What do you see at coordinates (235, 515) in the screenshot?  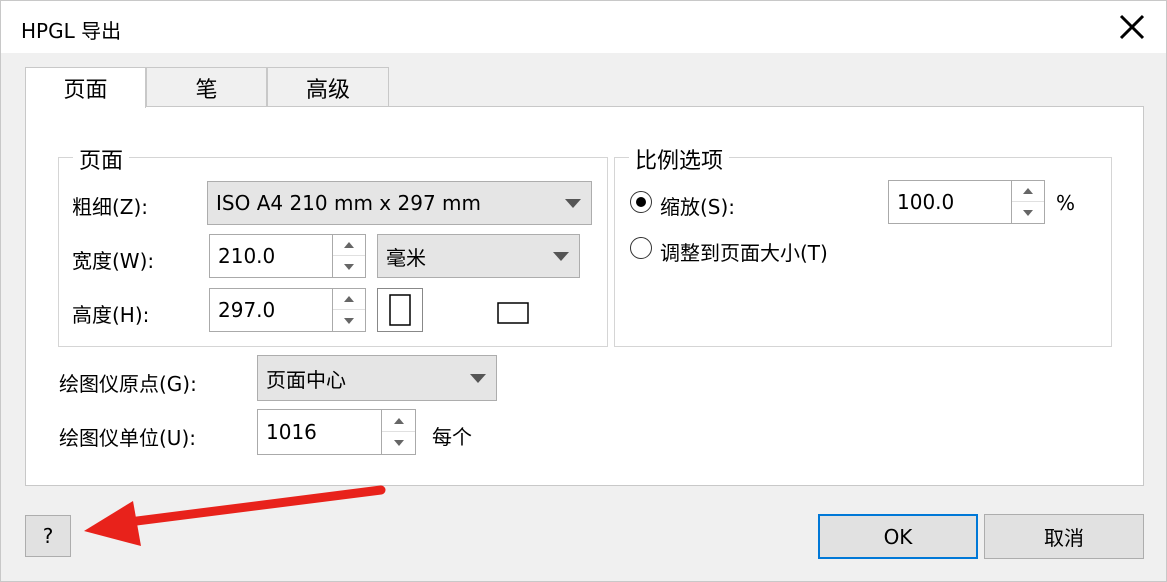 I see `annotation-arrow` at bounding box center [235, 515].